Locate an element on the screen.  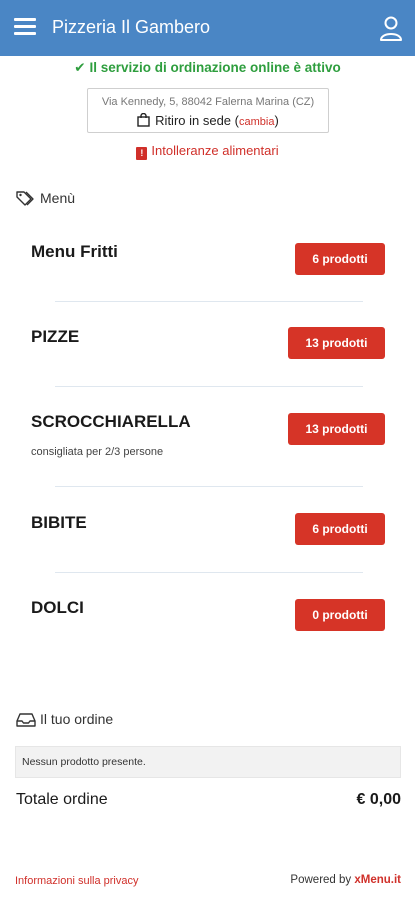
shopping-bag-icon is located at coordinates (143, 120).